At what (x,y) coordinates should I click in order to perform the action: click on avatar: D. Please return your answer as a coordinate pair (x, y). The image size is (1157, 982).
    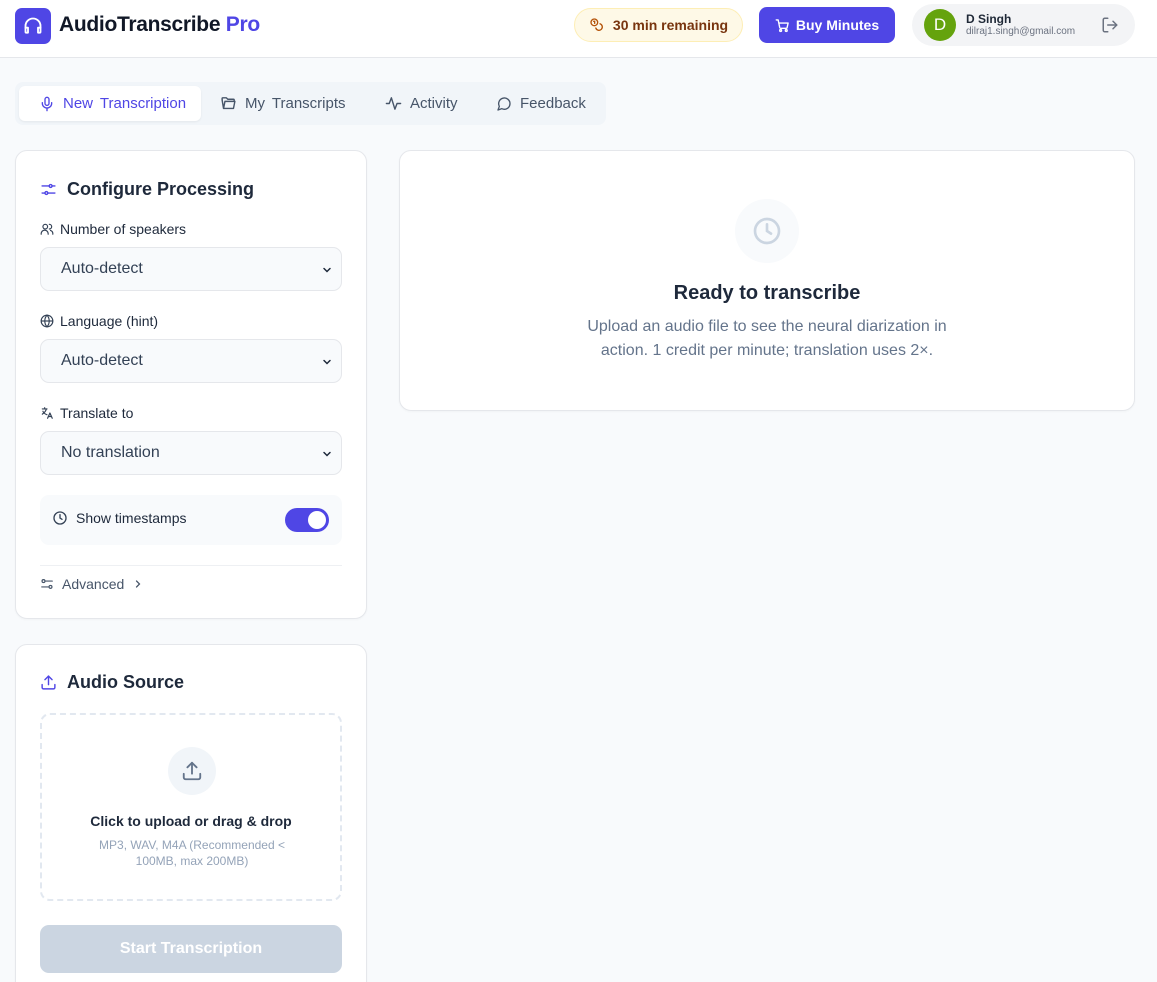
    Looking at the image, I should click on (940, 25).